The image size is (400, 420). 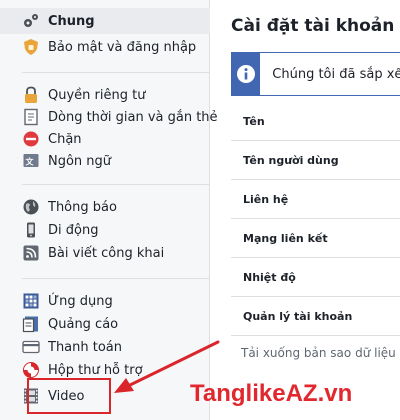 I want to click on watermark-text: TanglikeAZ.vn, so click(x=271, y=393).